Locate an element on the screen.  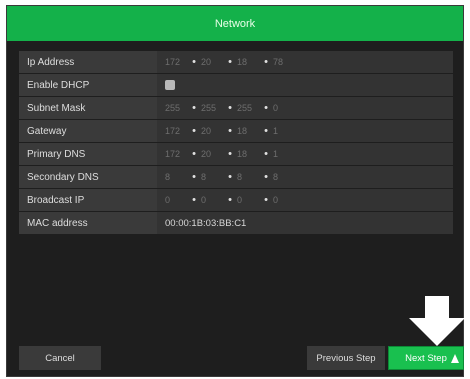
row-gateway: Gateway 172 • 20 • 18 • 1 is located at coordinates (236, 131).